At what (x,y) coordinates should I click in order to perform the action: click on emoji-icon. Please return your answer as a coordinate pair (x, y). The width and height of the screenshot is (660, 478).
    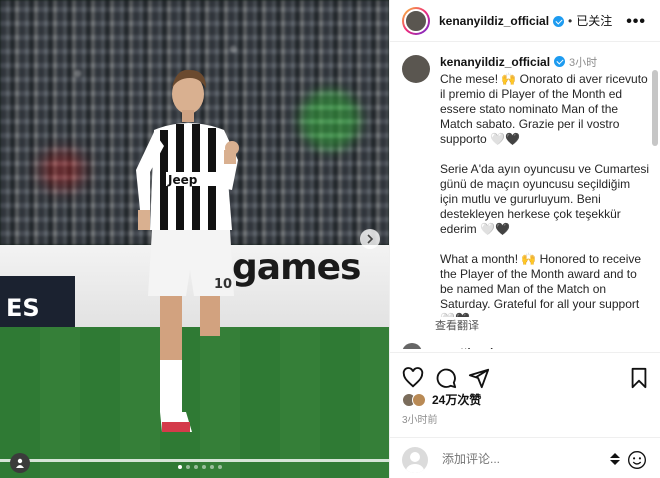
    Looking at the image, I should click on (637, 460).